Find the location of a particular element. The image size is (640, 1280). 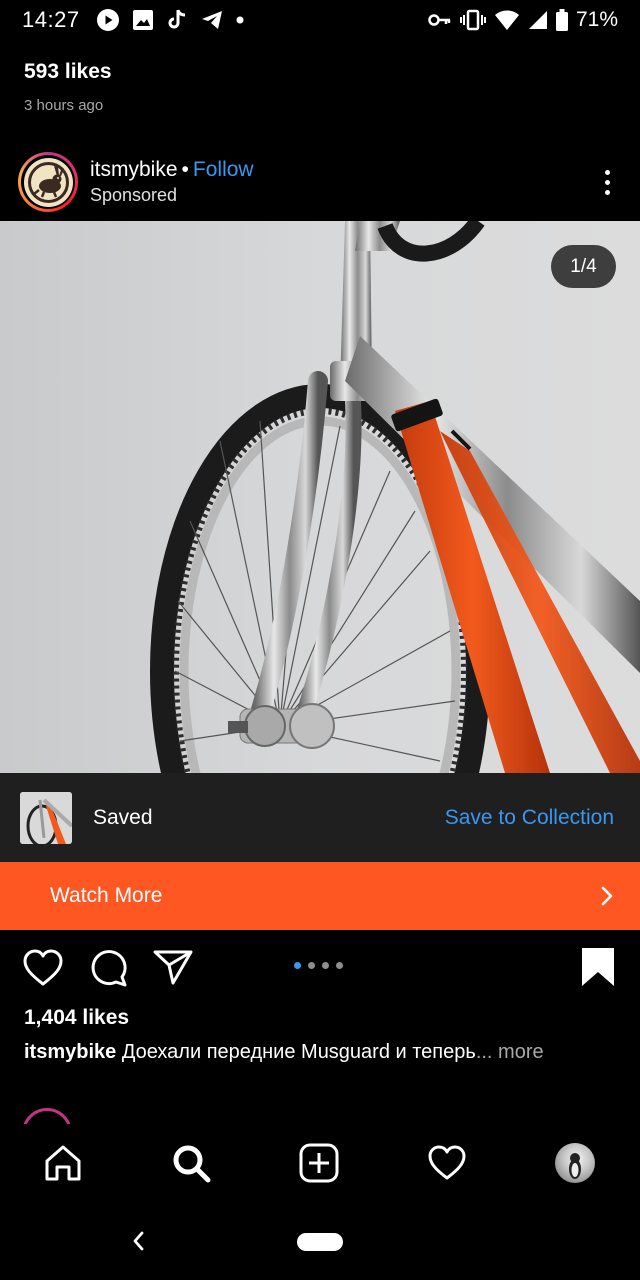

rabbit-logo-icon is located at coordinates (48, 182).